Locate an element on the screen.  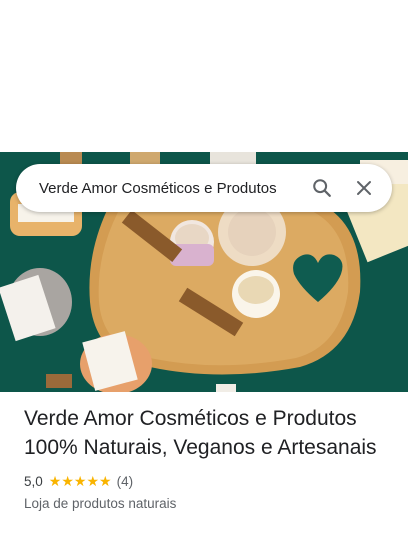
search-bar: Verde Amor Cosméticos e Produtos is located at coordinates (204, 188).